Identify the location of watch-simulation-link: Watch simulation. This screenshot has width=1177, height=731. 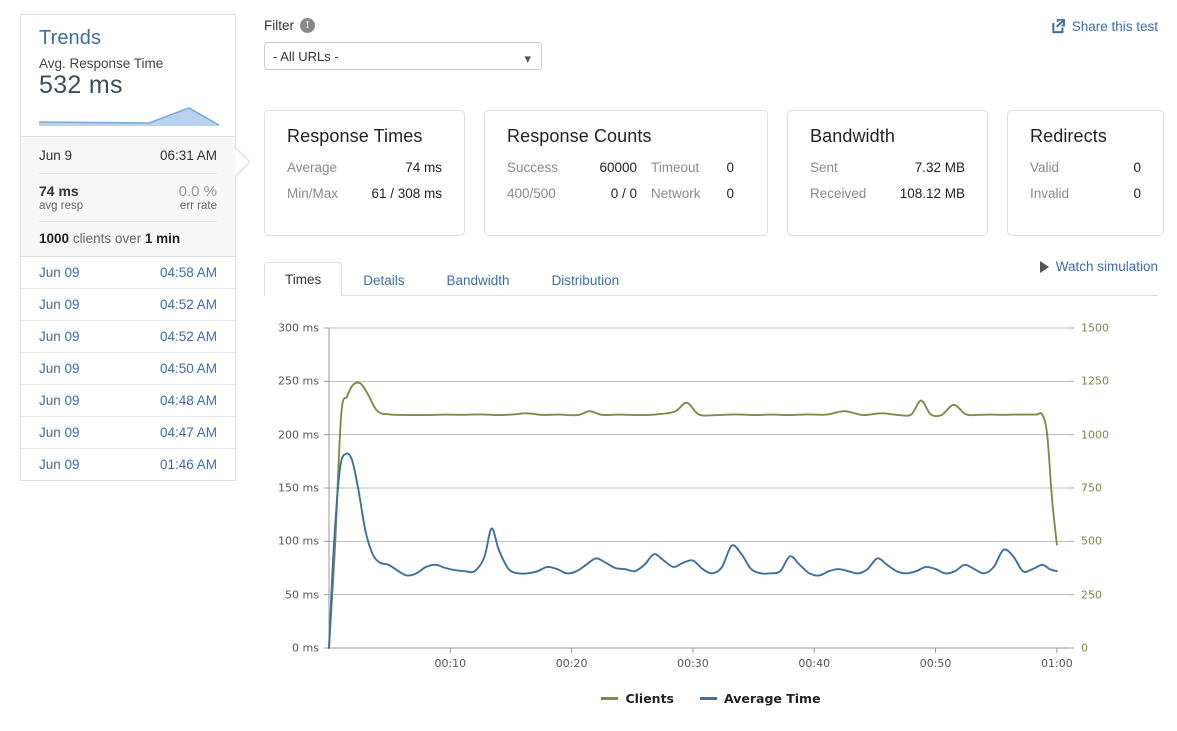
(1098, 266).